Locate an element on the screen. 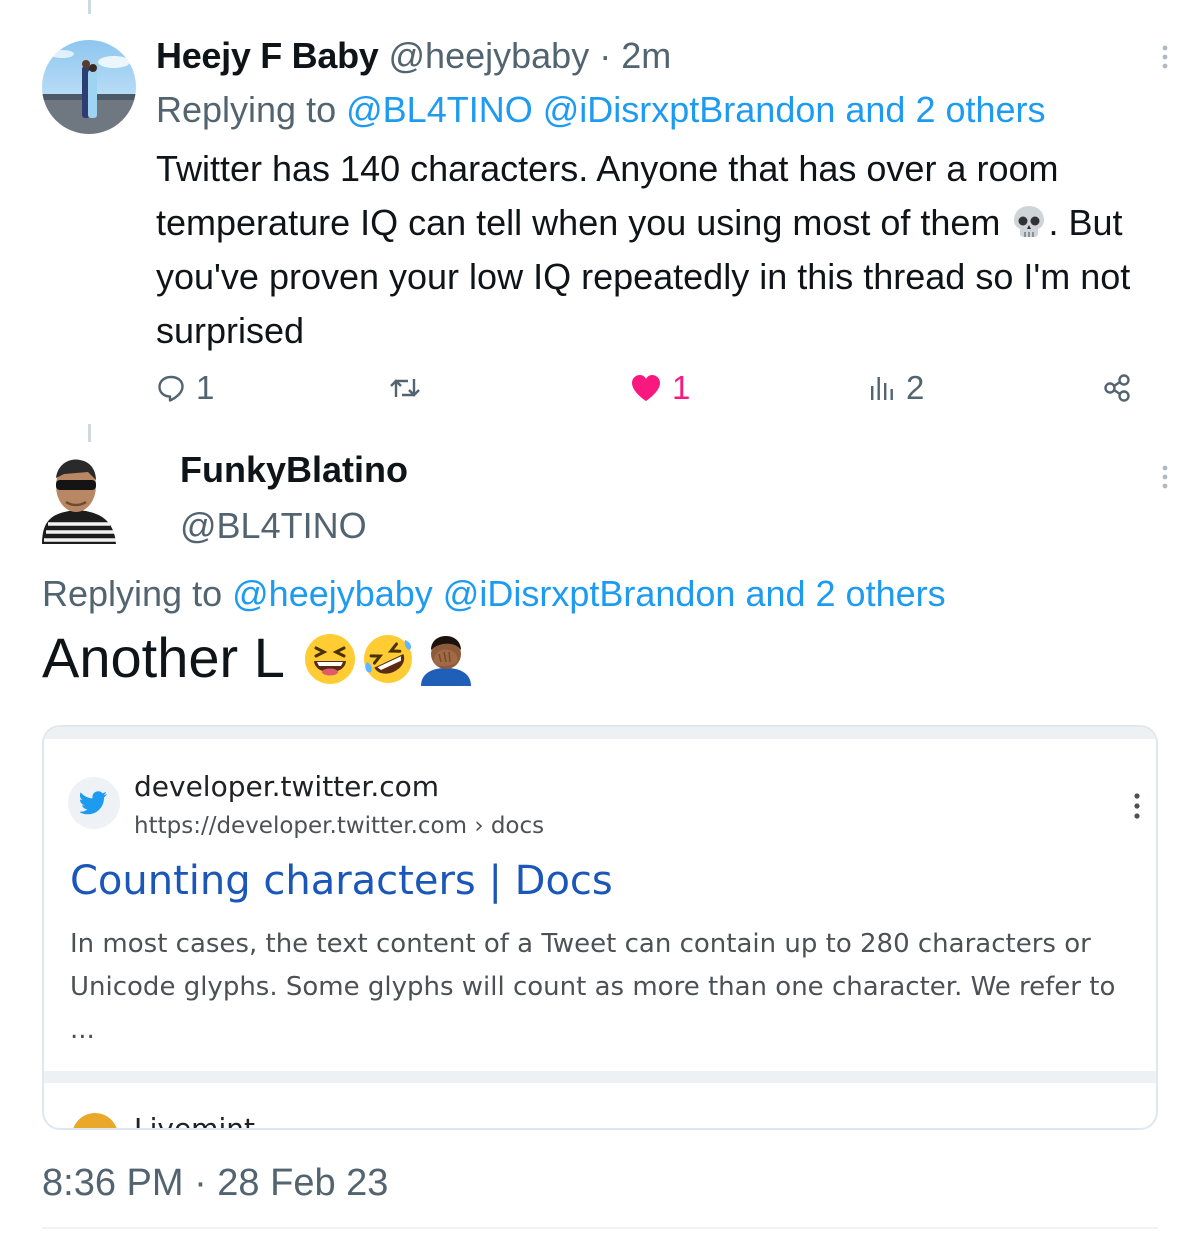 This screenshot has height=1243, width=1200. share-icon is located at coordinates (1117, 388).